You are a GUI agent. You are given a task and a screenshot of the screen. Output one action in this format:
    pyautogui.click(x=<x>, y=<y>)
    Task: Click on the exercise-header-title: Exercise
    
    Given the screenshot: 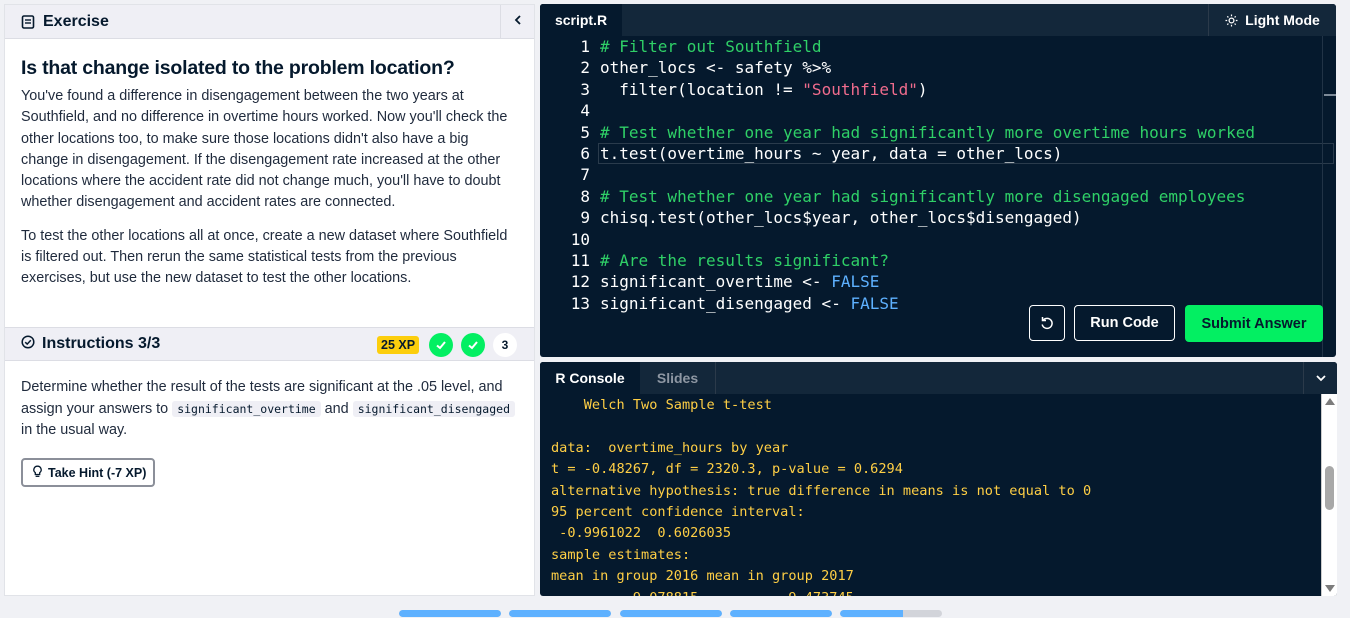 What is the action you would take?
    pyautogui.click(x=76, y=21)
    